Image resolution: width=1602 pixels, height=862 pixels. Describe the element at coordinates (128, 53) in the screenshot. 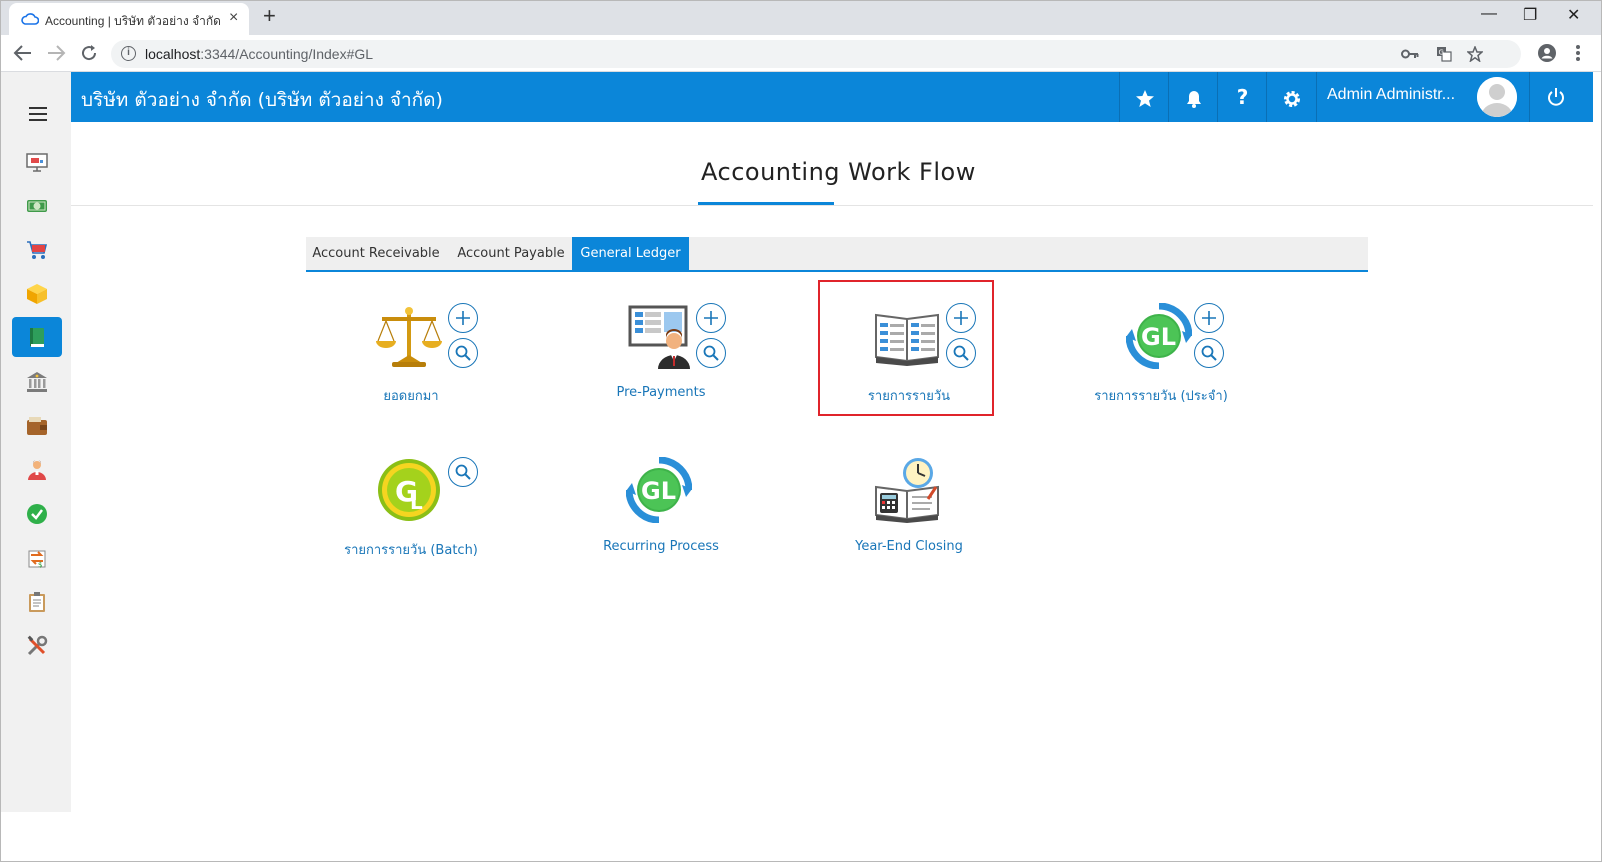

I see `info-icon: i` at that location.